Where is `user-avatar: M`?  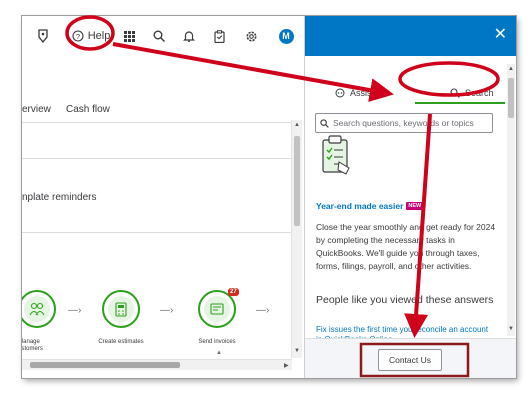 user-avatar: M is located at coordinates (286, 36).